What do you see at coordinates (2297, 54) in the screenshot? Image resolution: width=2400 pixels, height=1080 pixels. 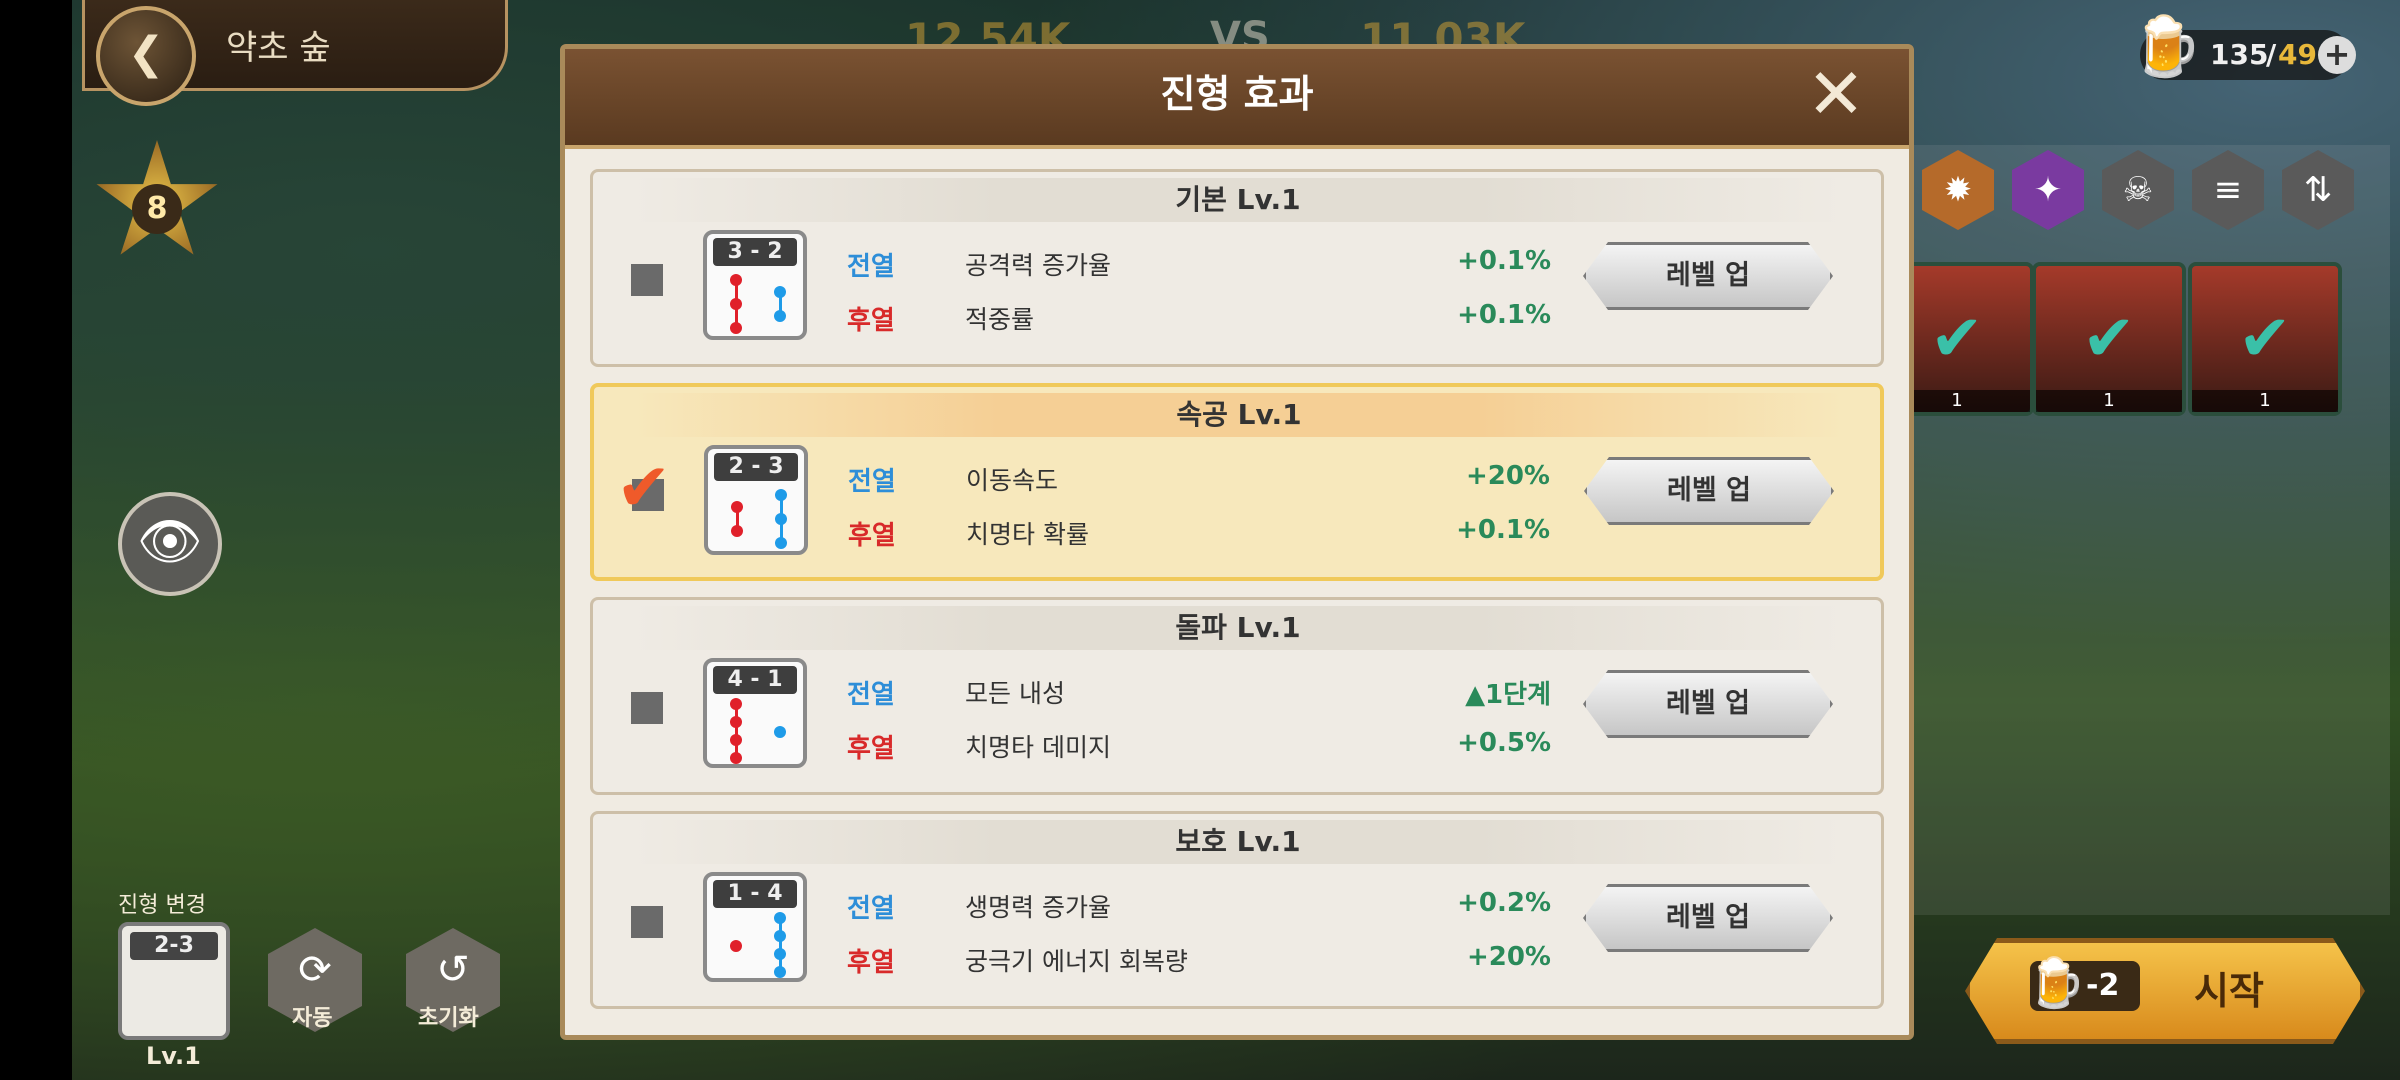 I see `stamina-max: 49` at bounding box center [2297, 54].